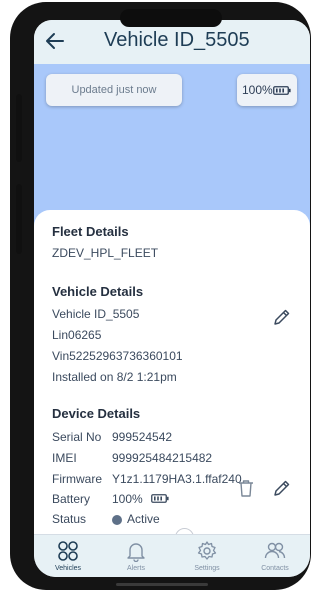 Image resolution: width=321 pixels, height=591 pixels. Describe the element at coordinates (71, 499) in the screenshot. I see `battery-label: Battery` at that location.